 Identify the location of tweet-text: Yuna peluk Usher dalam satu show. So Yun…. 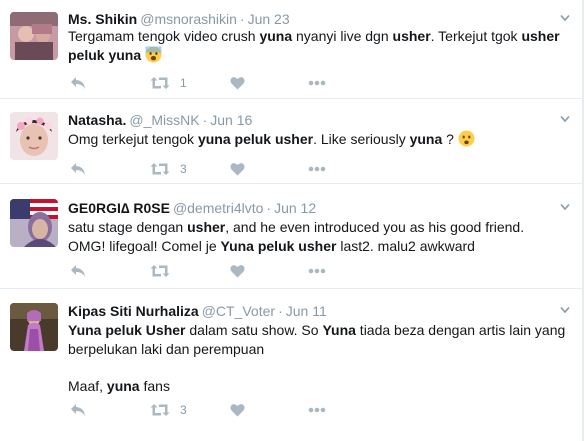
(317, 358).